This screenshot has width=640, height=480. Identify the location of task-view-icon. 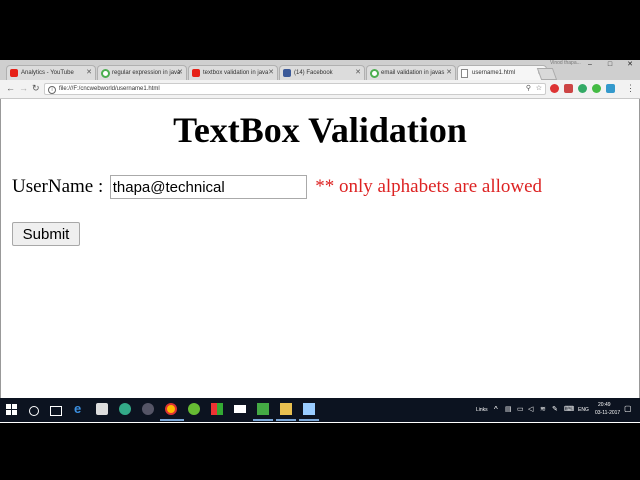
(56, 411).